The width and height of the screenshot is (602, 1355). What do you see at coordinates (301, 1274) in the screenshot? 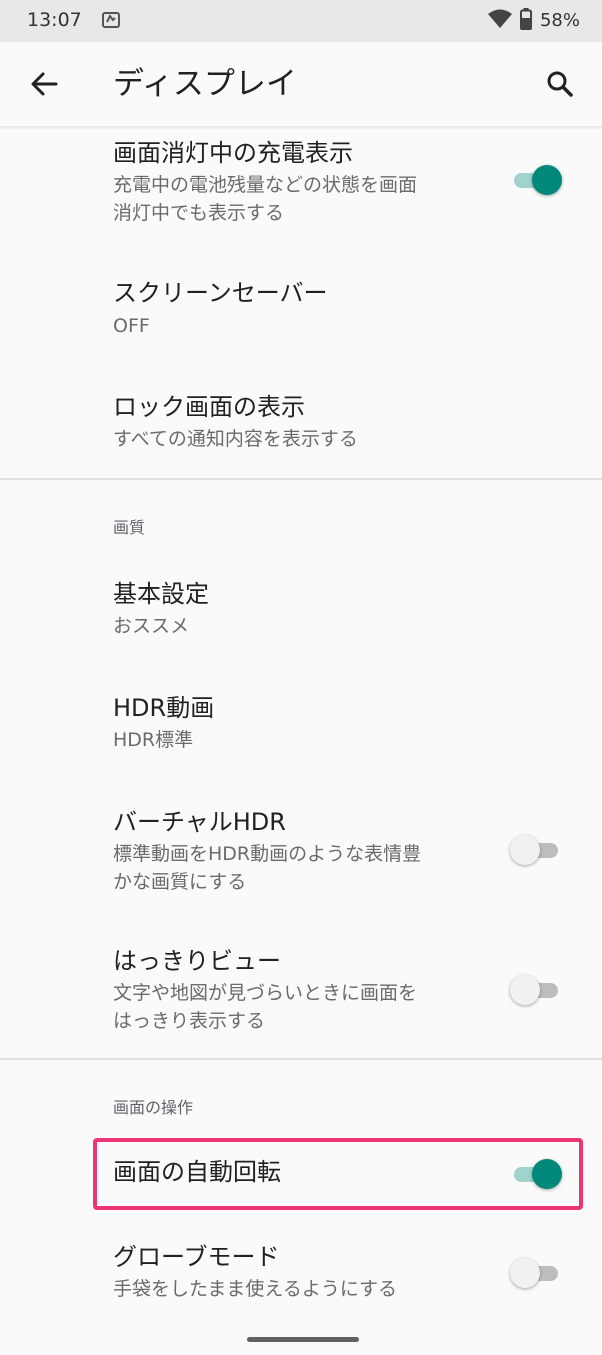
I see `list-item-glove-mode: グローブモード 手袋をしたまま使えるようにする` at bounding box center [301, 1274].